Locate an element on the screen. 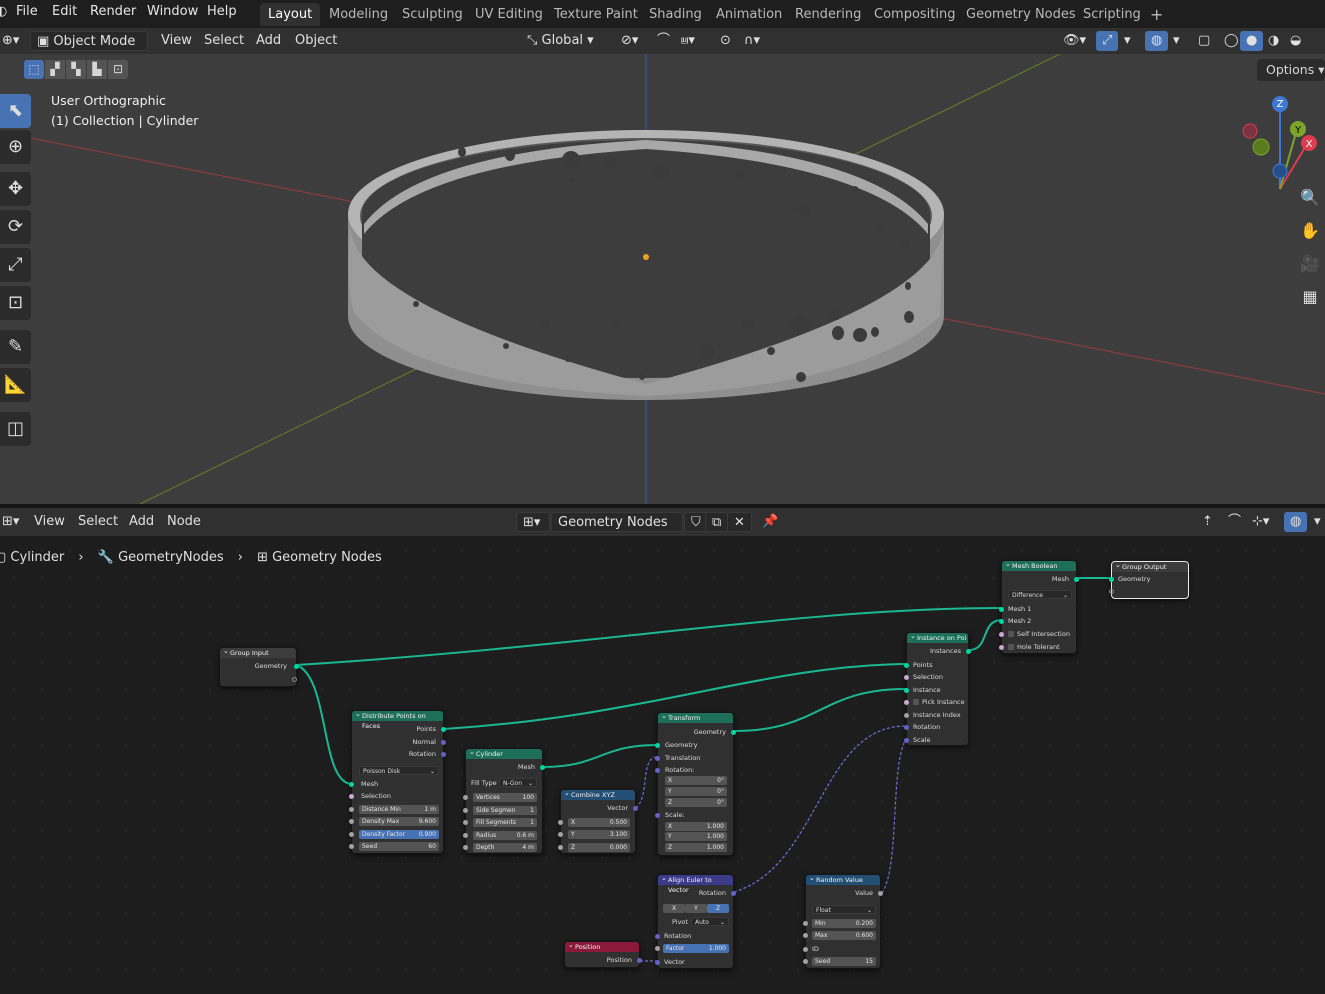 The height and width of the screenshot is (994, 1325). method-dropdown: Poisson Disk ⌄ is located at coordinates (399, 770).